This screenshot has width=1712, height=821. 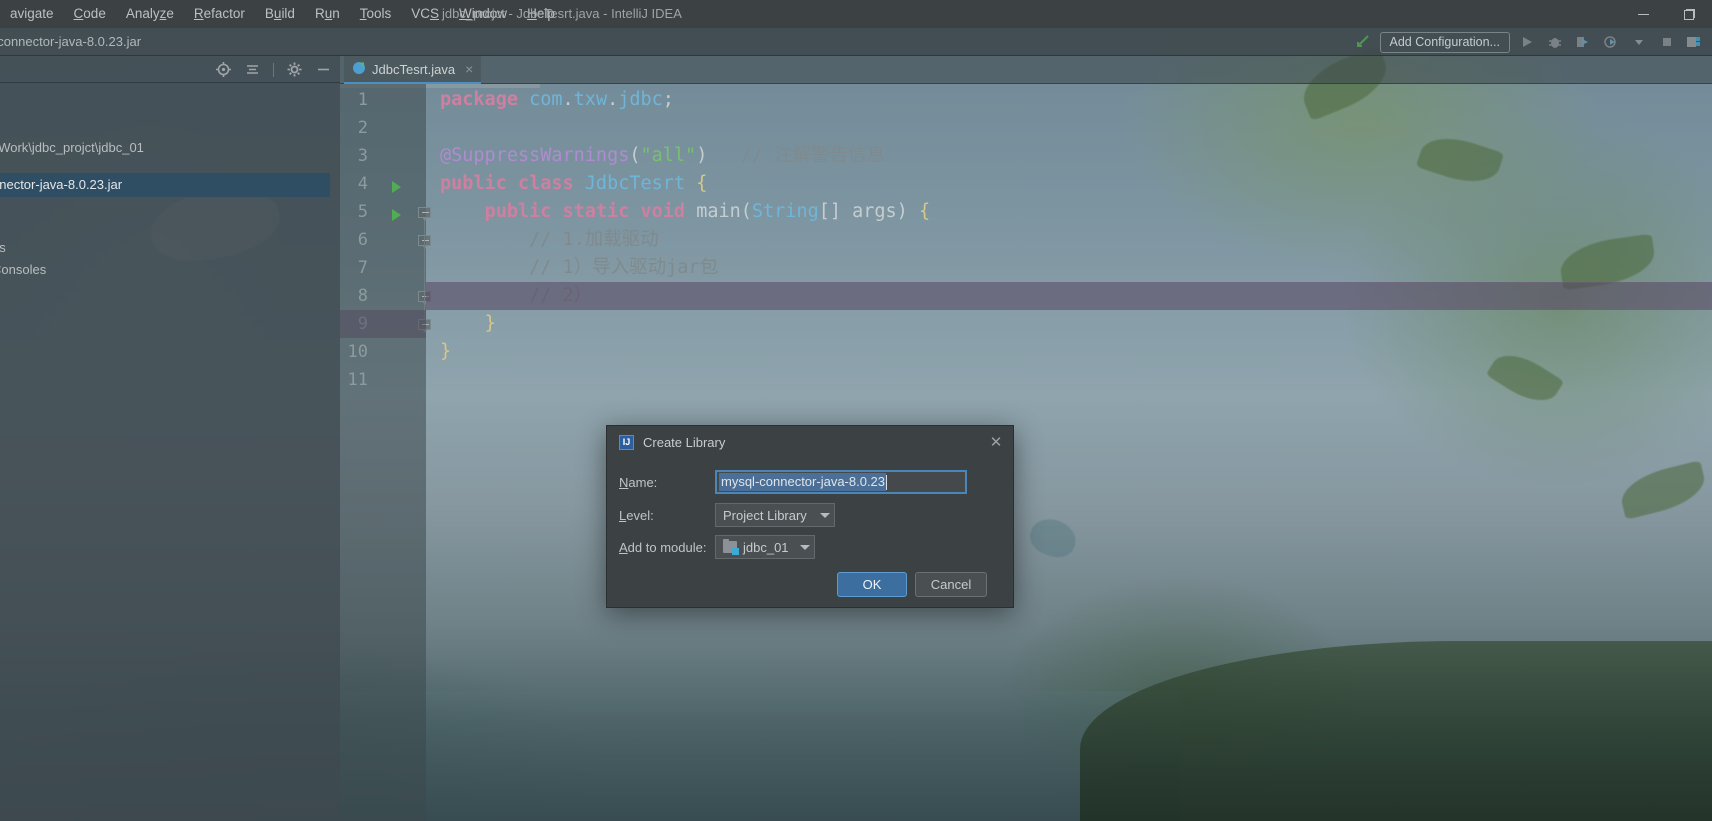 What do you see at coordinates (1611, 42) in the screenshot?
I see `profiler-icon` at bounding box center [1611, 42].